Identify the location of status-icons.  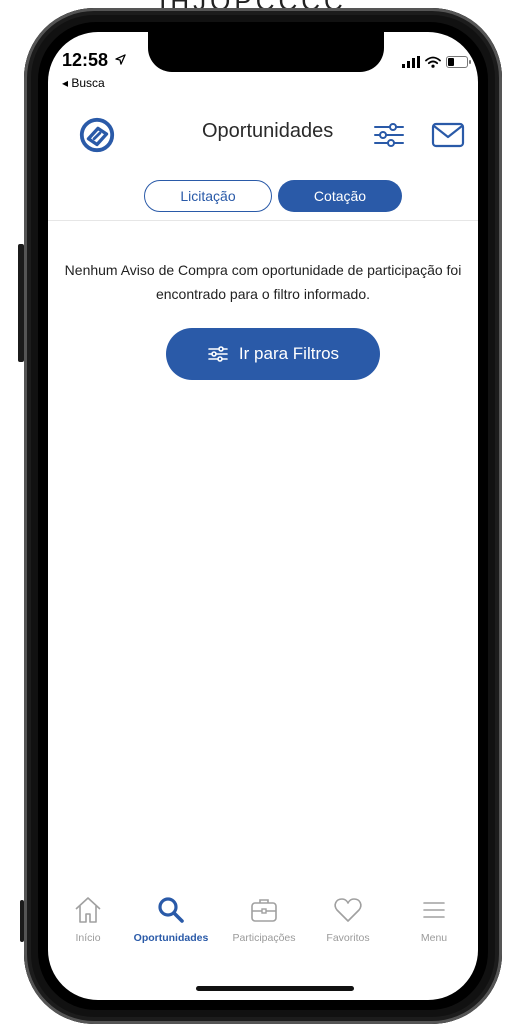
(436, 62).